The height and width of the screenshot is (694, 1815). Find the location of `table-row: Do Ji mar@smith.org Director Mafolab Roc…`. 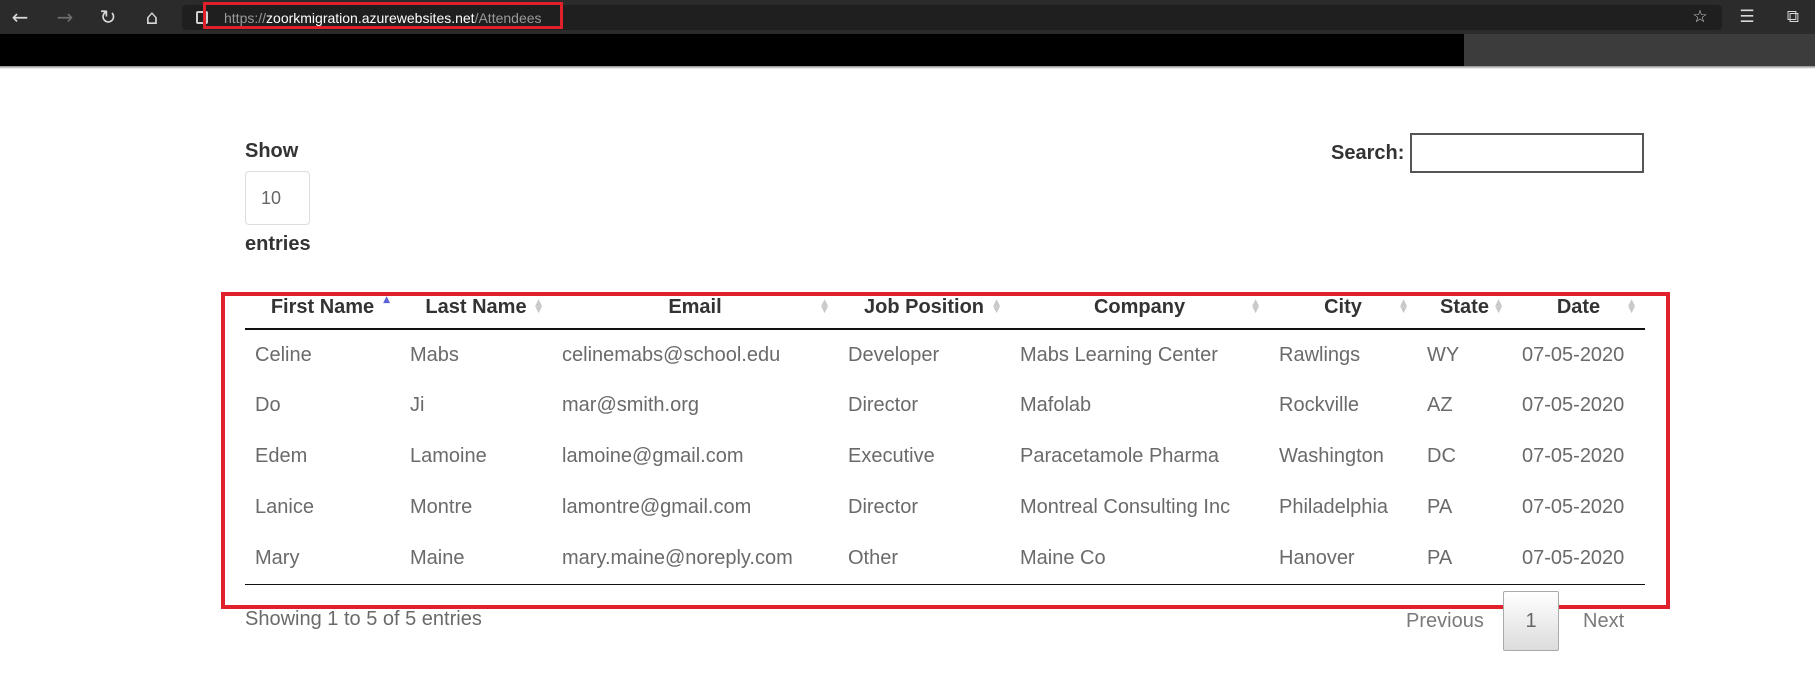

table-row: Do Ji mar@smith.org Director Mafolab Roc… is located at coordinates (945, 405).